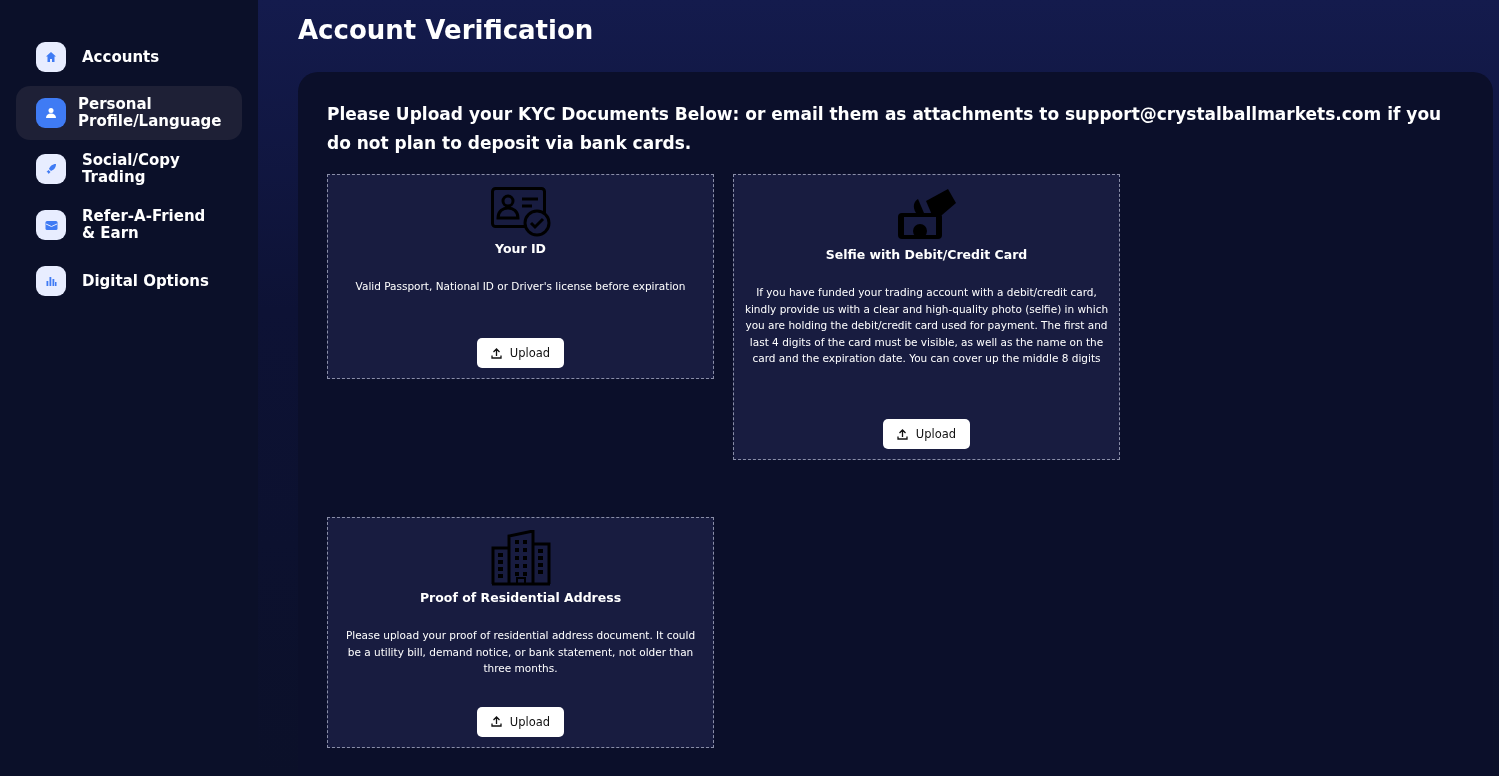 The height and width of the screenshot is (776, 1499). I want to click on sidebar-item: Social/Copy Trading, so click(129, 169).